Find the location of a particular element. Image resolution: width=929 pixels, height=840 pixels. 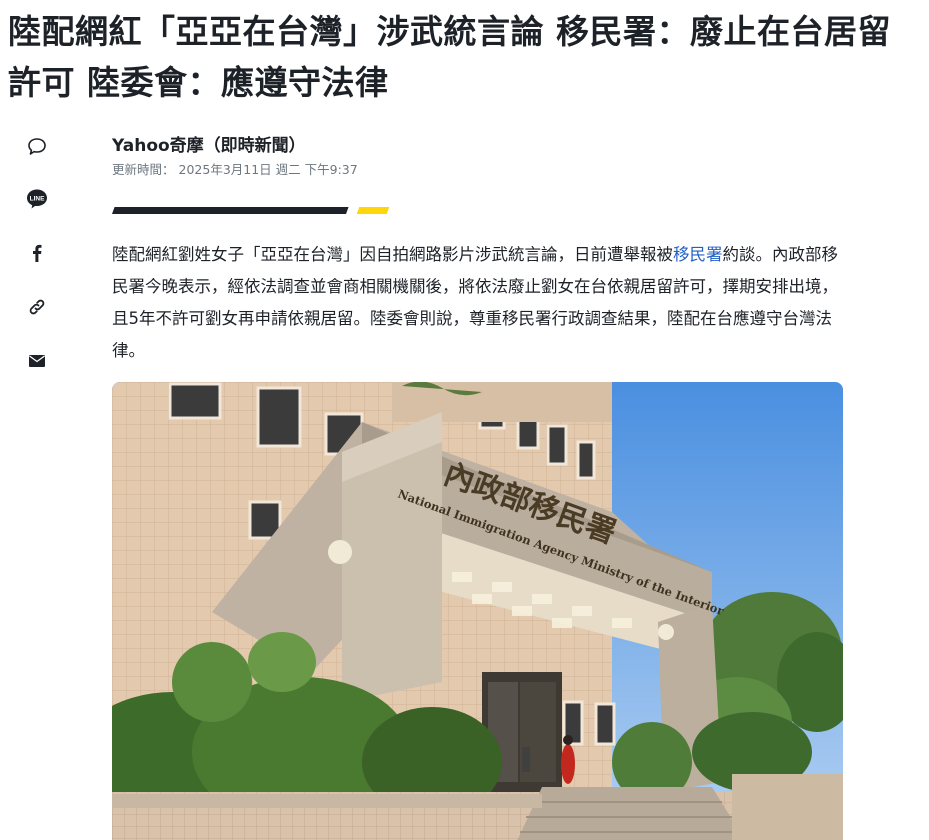

source-name: Yahoo奇摩（即時新聞） is located at coordinates (237, 146).